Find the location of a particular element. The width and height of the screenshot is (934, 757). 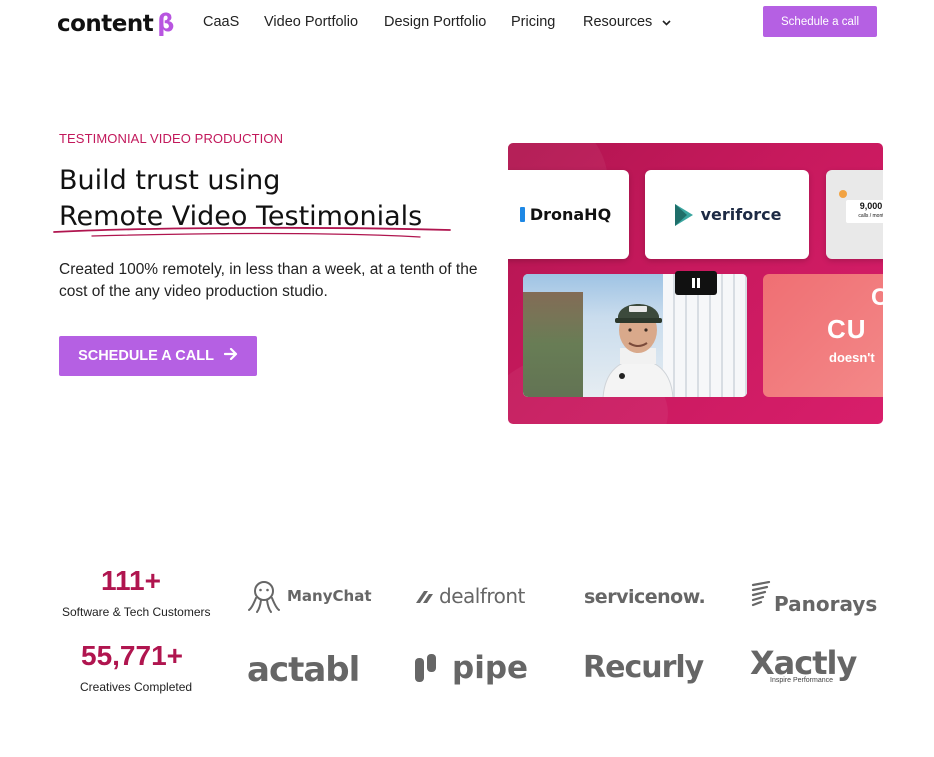

schedule-call-nav-button: Schedule a call is located at coordinates (820, 21).